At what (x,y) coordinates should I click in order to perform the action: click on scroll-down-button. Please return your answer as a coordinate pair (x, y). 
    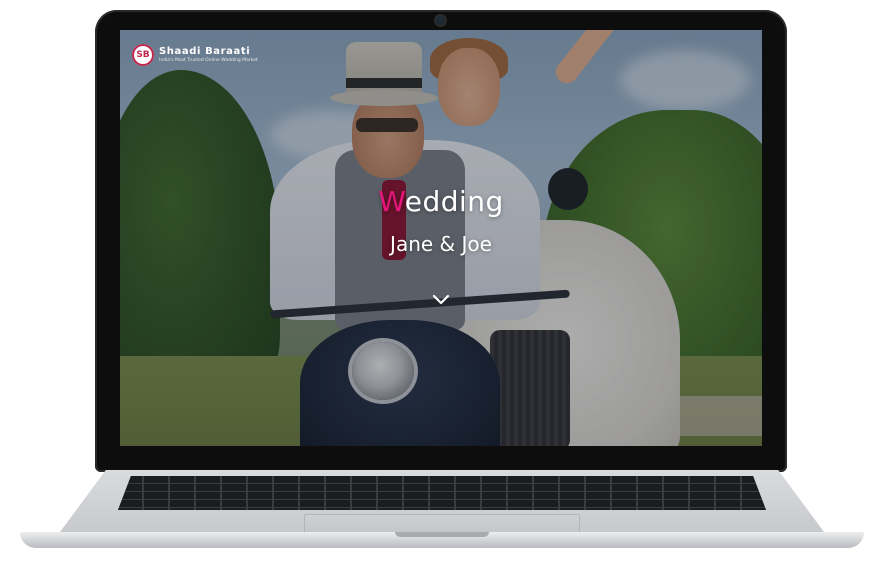
    Looking at the image, I should click on (441, 300).